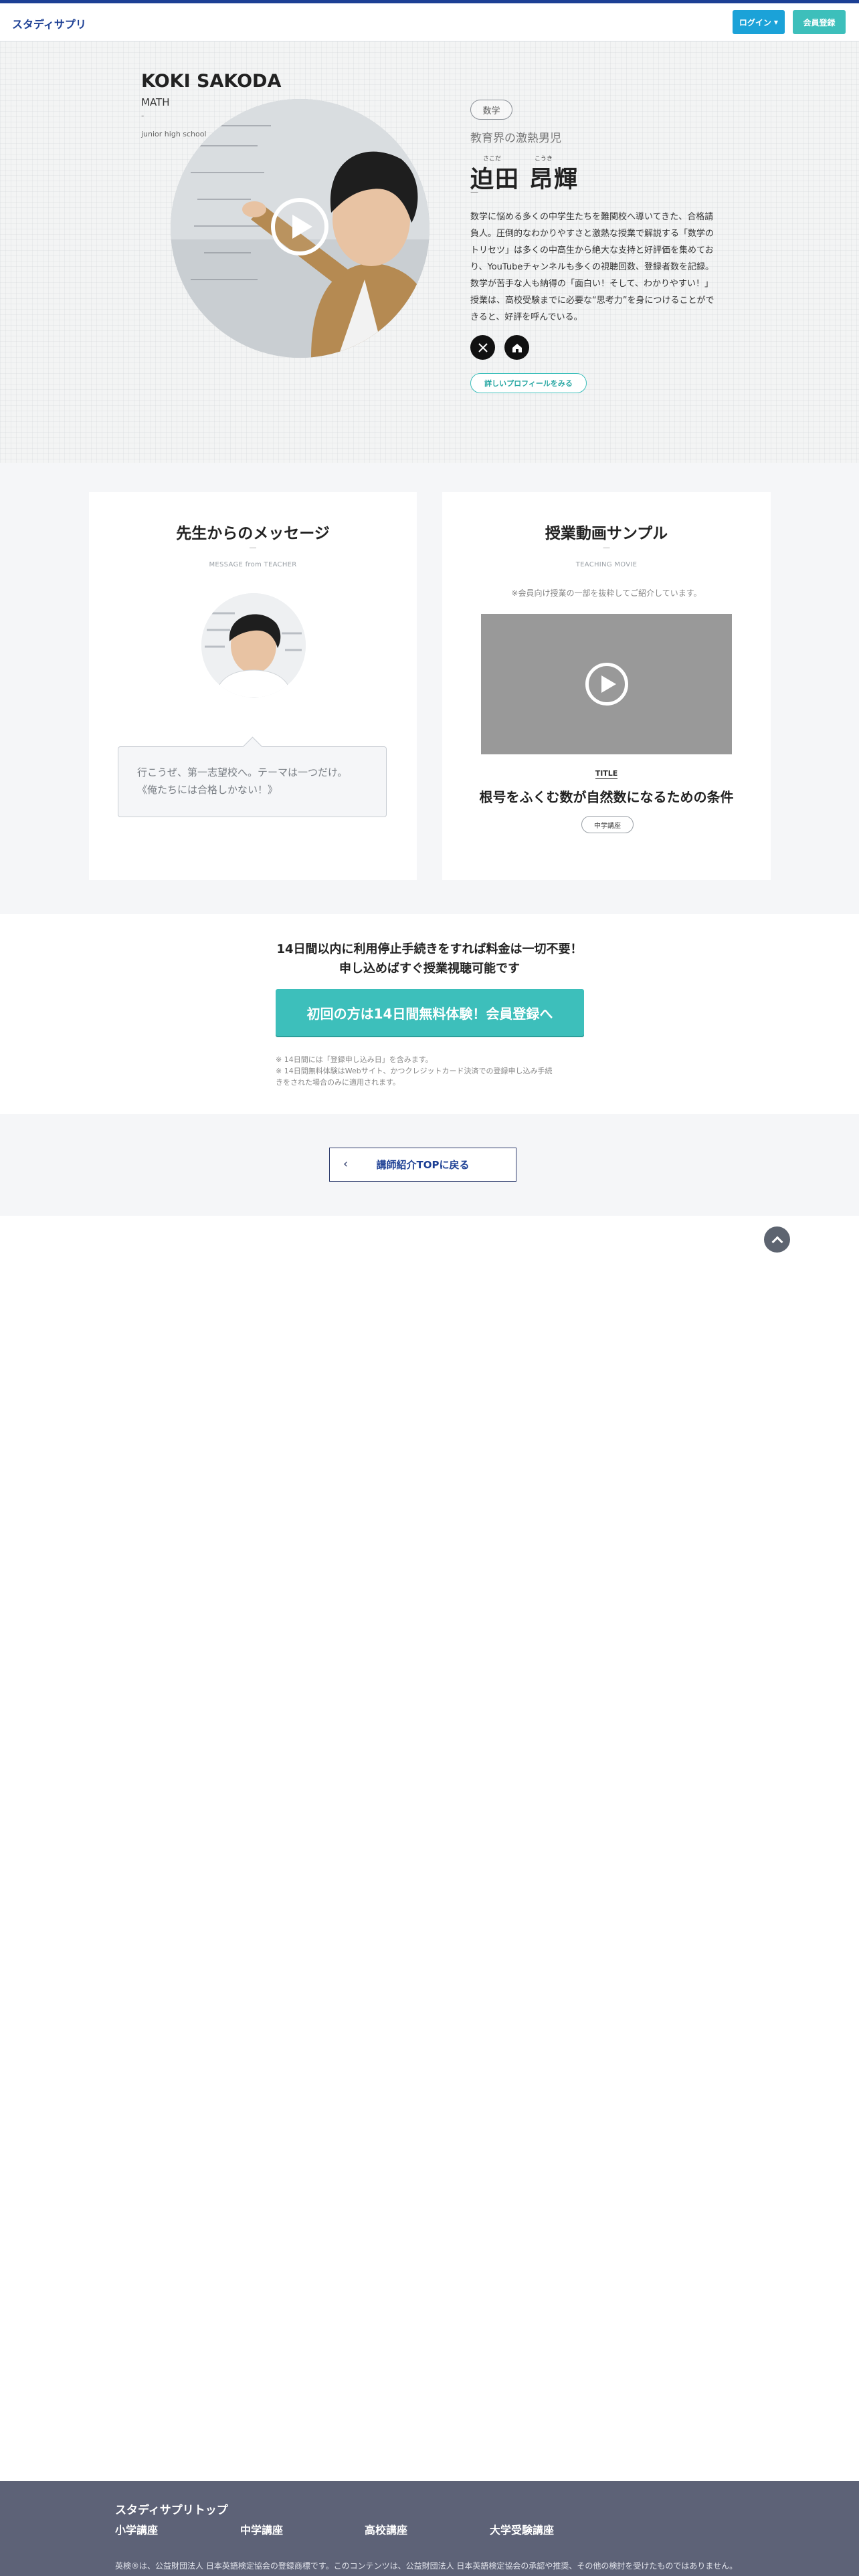 The image size is (859, 2576). Describe the element at coordinates (515, 138) in the screenshot. I see `teacher-catchphrase: 教育界の激熱男児` at that location.